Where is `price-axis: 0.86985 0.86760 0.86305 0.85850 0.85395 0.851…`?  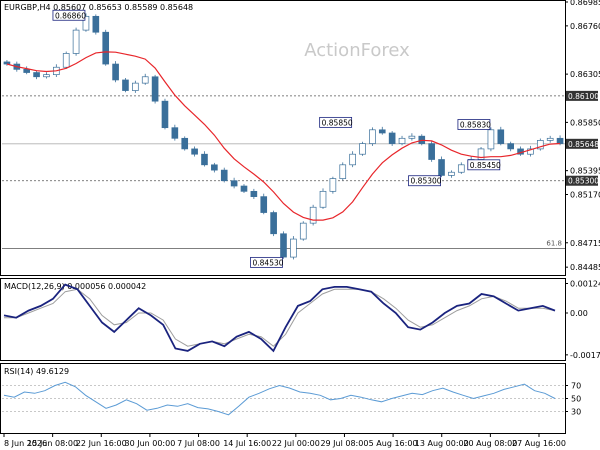
price-axis: 0.86985 0.86760 0.86305 0.85850 0.85395 0.851… is located at coordinates (582, 136).